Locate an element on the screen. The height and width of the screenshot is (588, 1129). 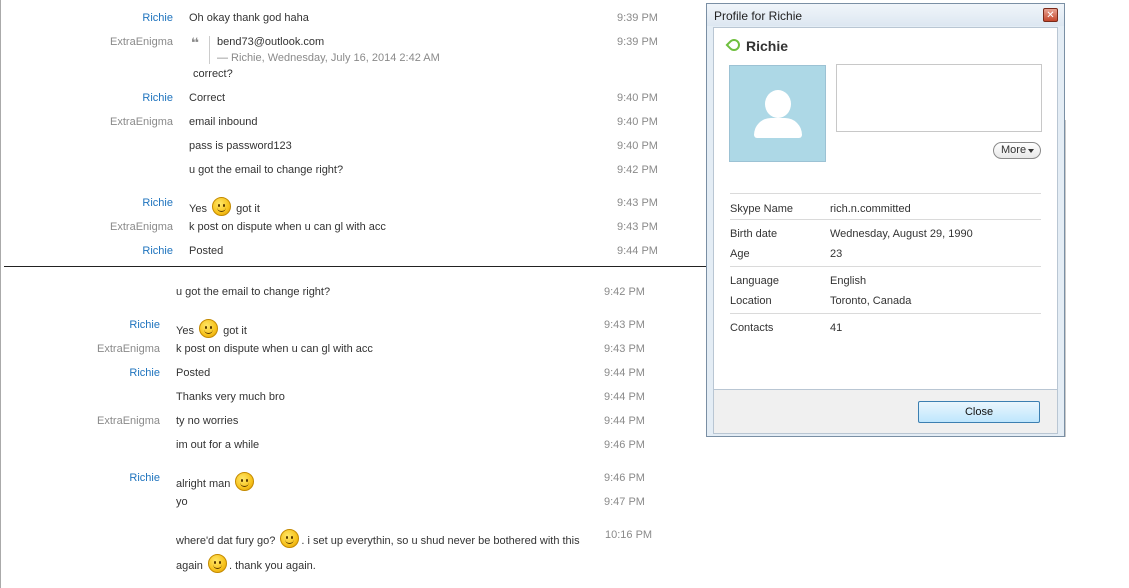
more-button: More is located at coordinates (1017, 150).